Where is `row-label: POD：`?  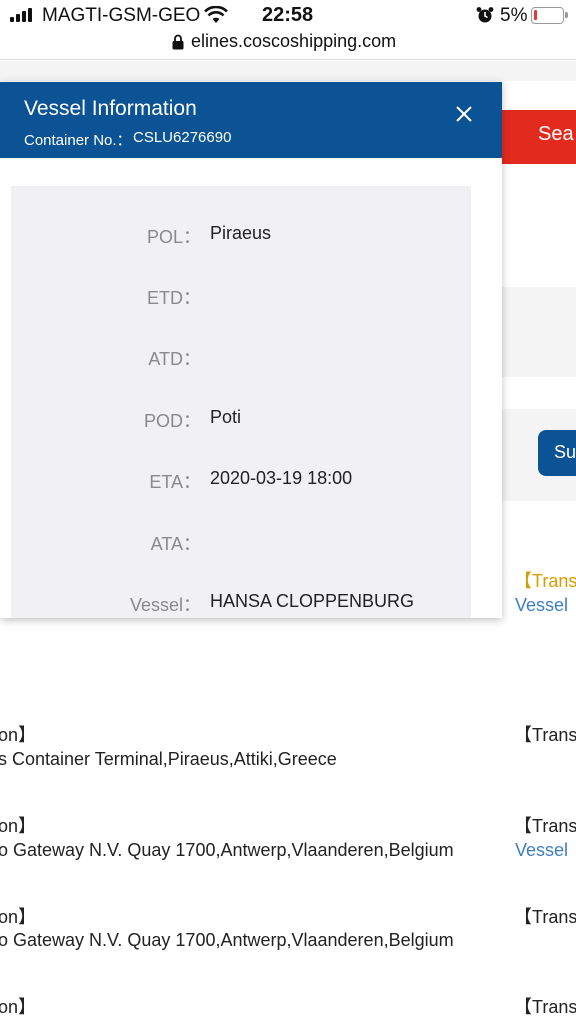 row-label: POD： is located at coordinates (172, 421).